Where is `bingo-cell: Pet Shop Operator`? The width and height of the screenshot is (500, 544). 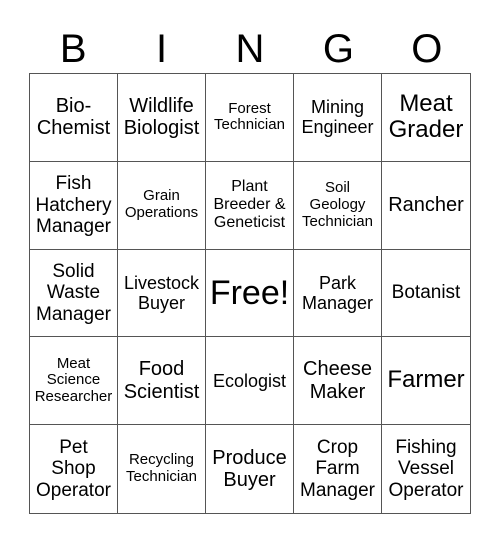 bingo-cell: Pet Shop Operator is located at coordinates (74, 469).